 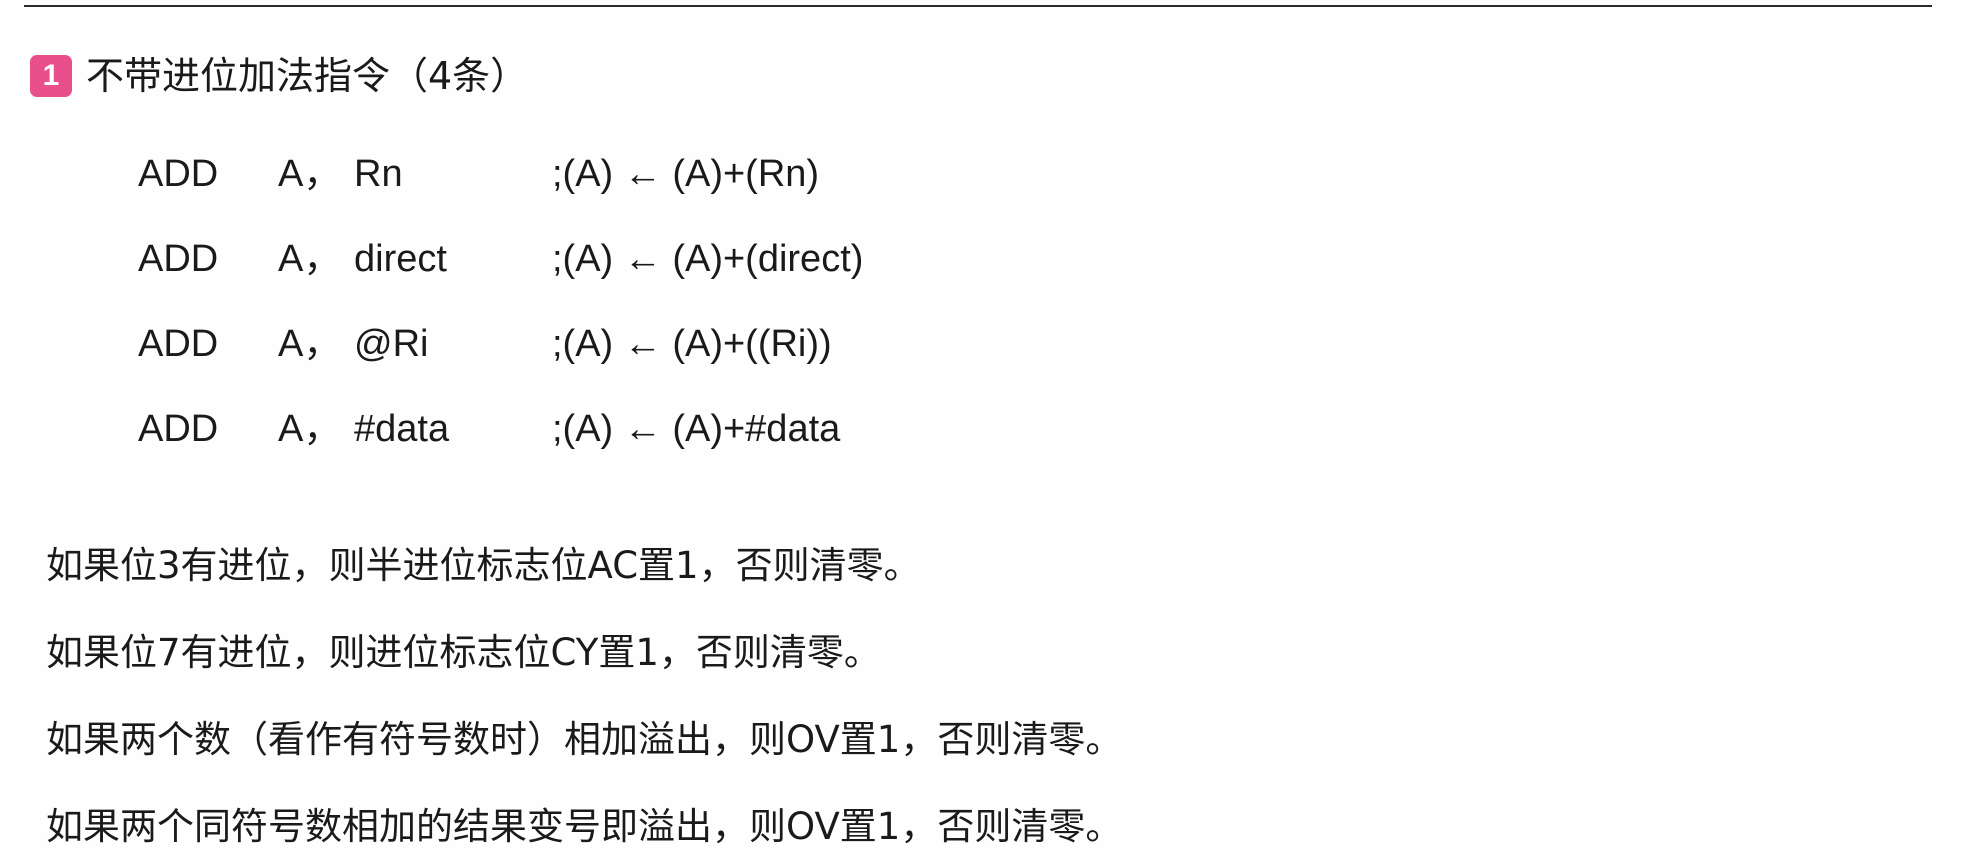 I want to click on instruction-comment: ;(A) ← (A)+((Ri)), so click(x=692, y=344).